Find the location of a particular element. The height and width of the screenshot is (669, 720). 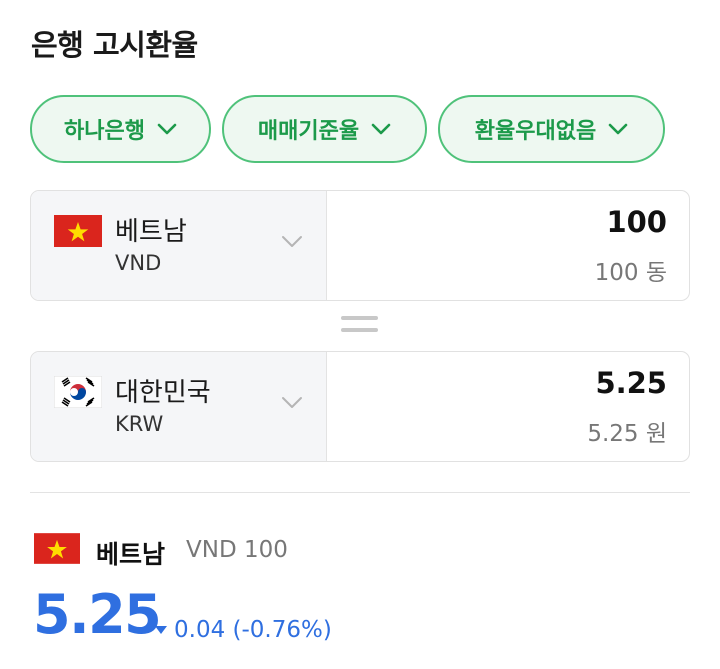

from-currency-select: 베트남 VND is located at coordinates (179, 245).